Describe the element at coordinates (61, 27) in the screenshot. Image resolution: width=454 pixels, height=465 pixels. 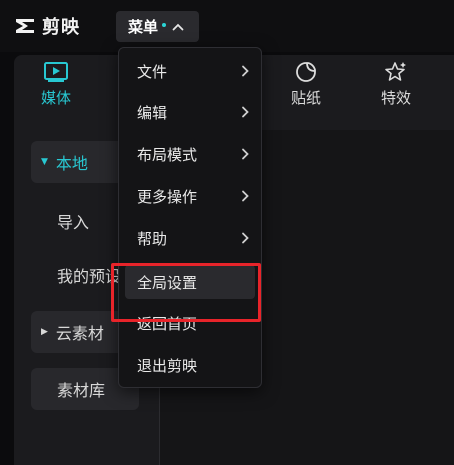
I see `app-name: 剪映` at that location.